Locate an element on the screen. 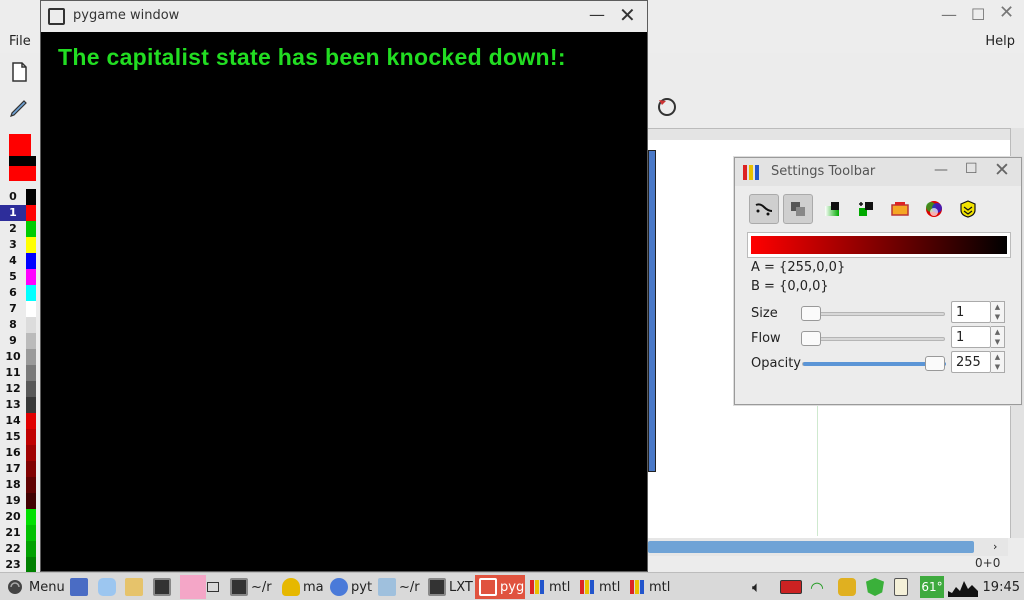 The height and width of the screenshot is (600, 1024). palette-entry: 17 is located at coordinates (19, 469).